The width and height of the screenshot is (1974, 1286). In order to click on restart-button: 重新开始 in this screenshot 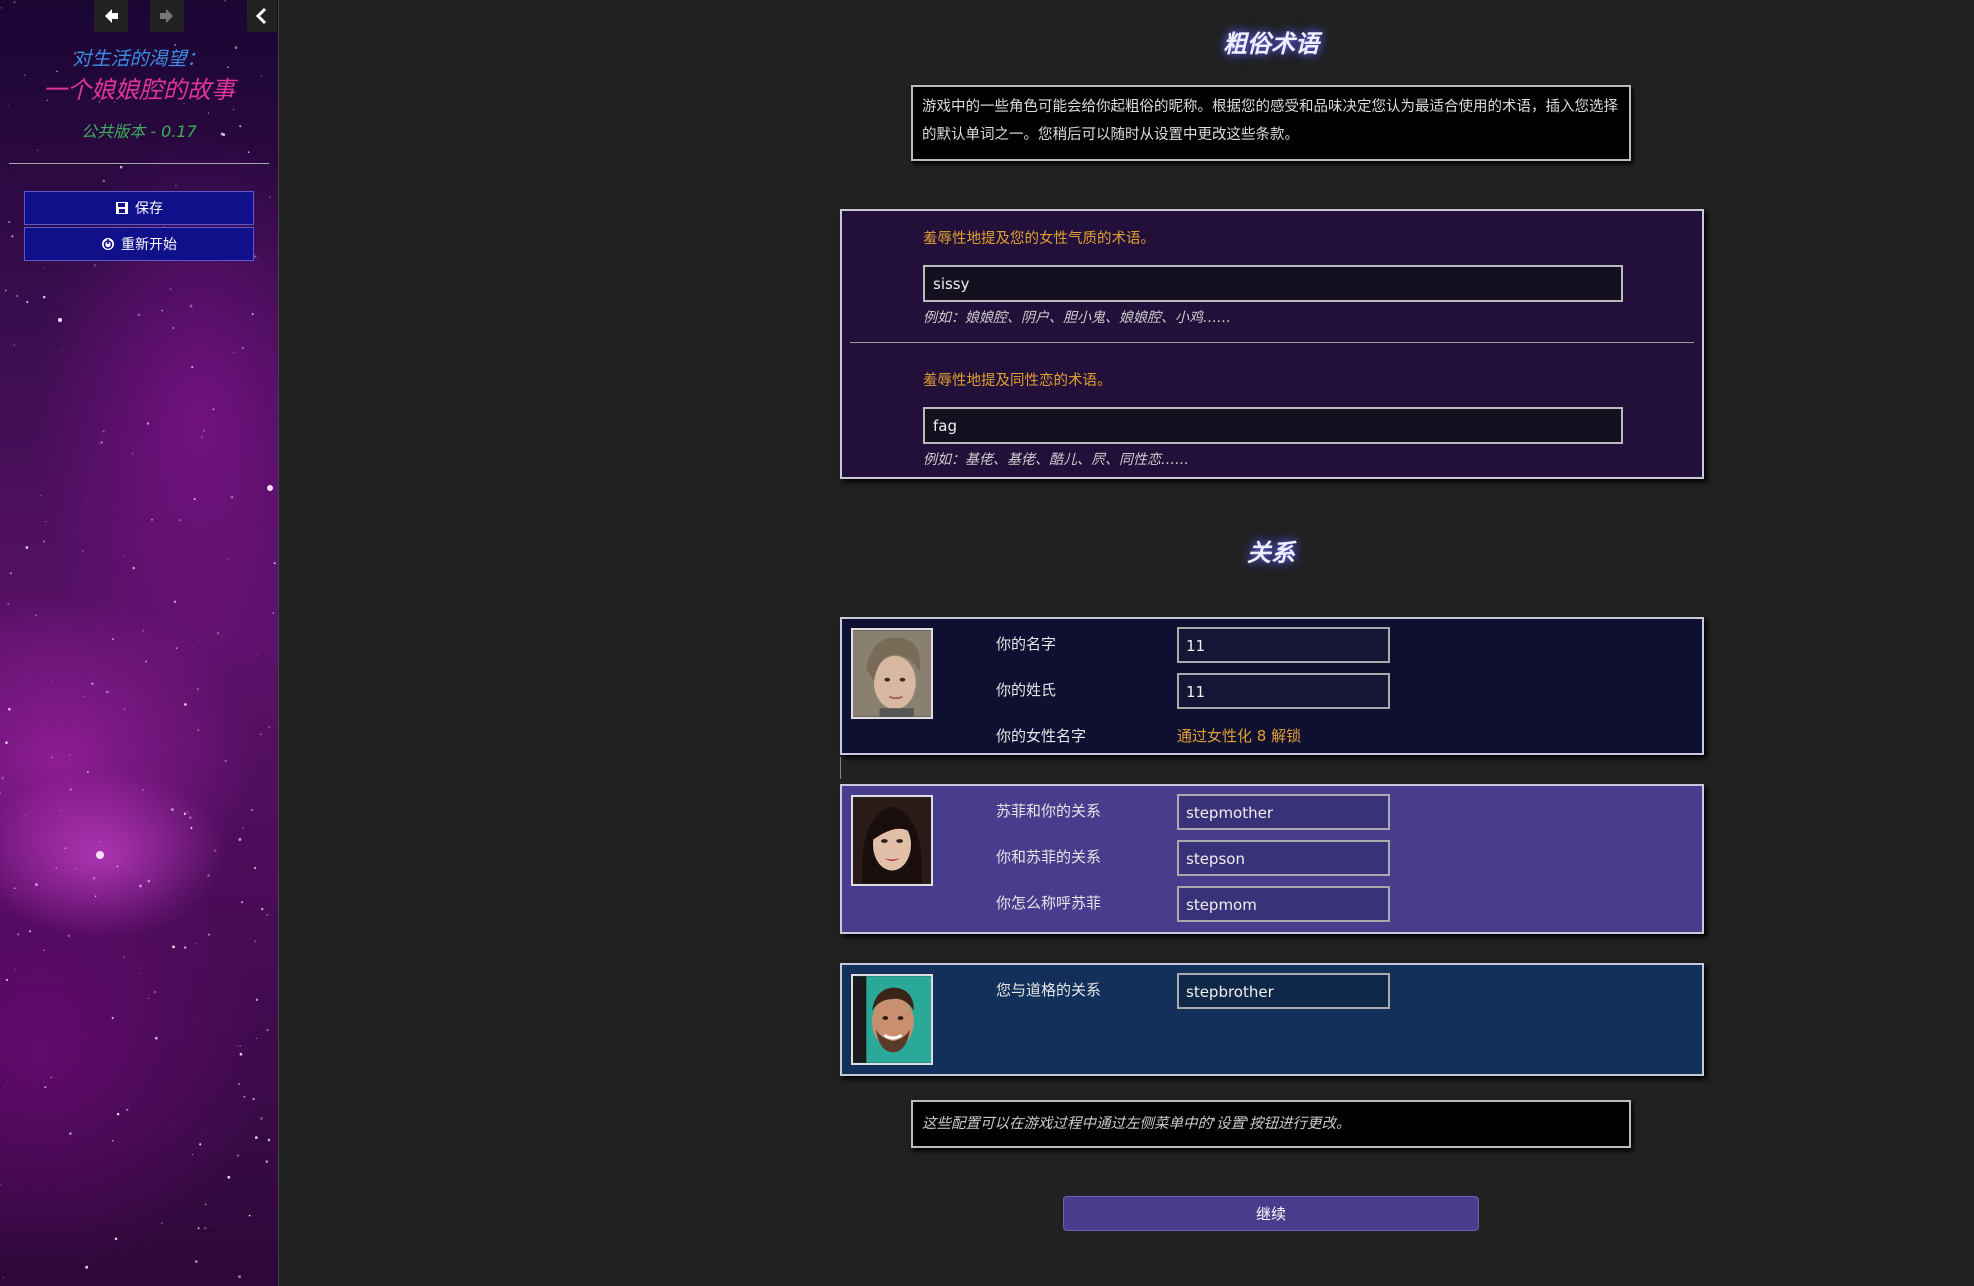, I will do `click(139, 244)`.